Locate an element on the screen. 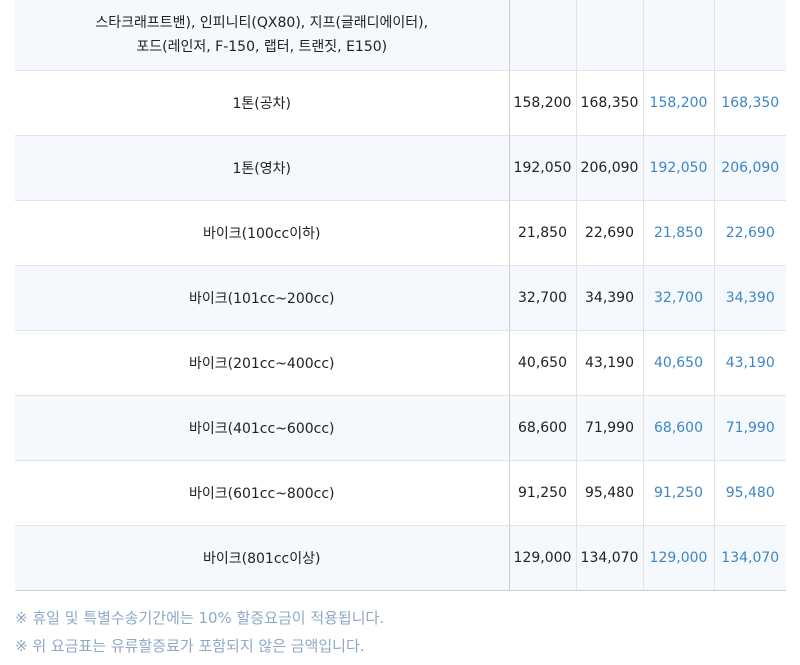  vehicle-line: 스타크래프트밴), 인피니티(QX80), 지프(글래디에이터), is located at coordinates (262, 23).